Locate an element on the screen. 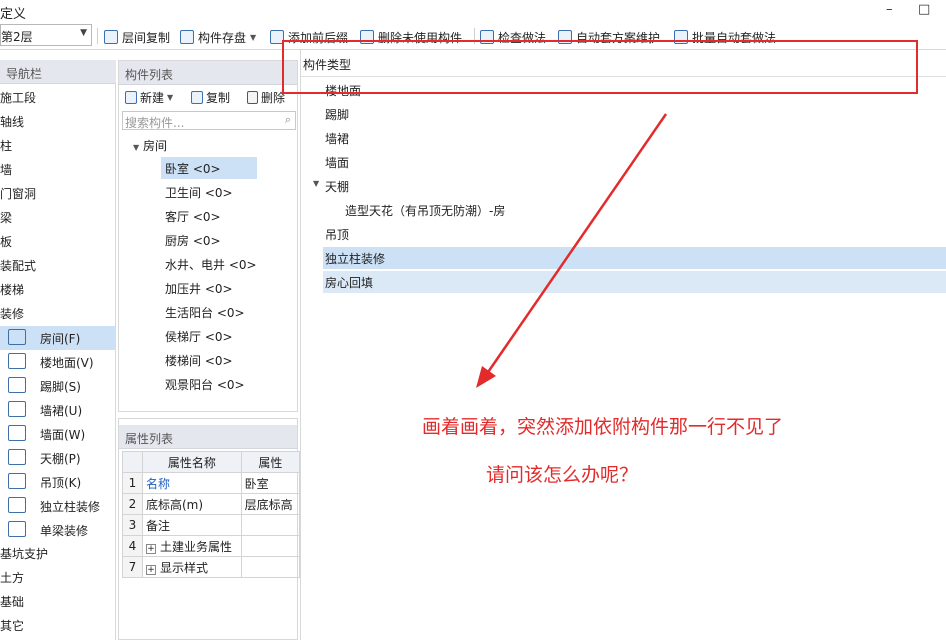  arrow-head is located at coordinates (486, 377).